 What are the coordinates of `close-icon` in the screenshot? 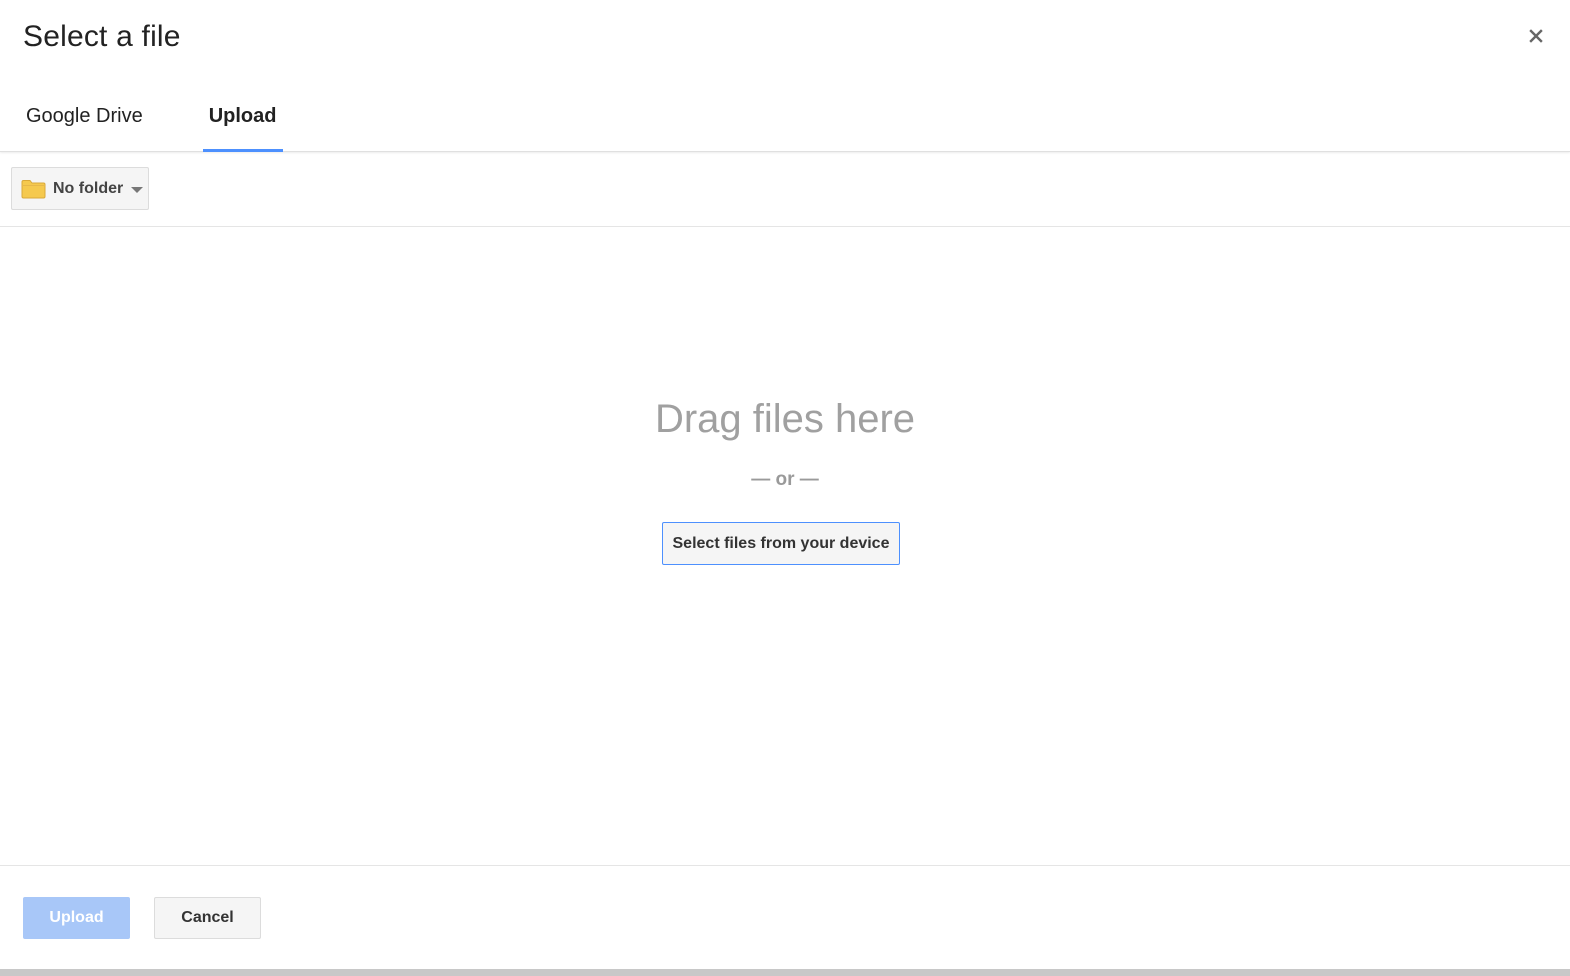 It's located at (1536, 36).